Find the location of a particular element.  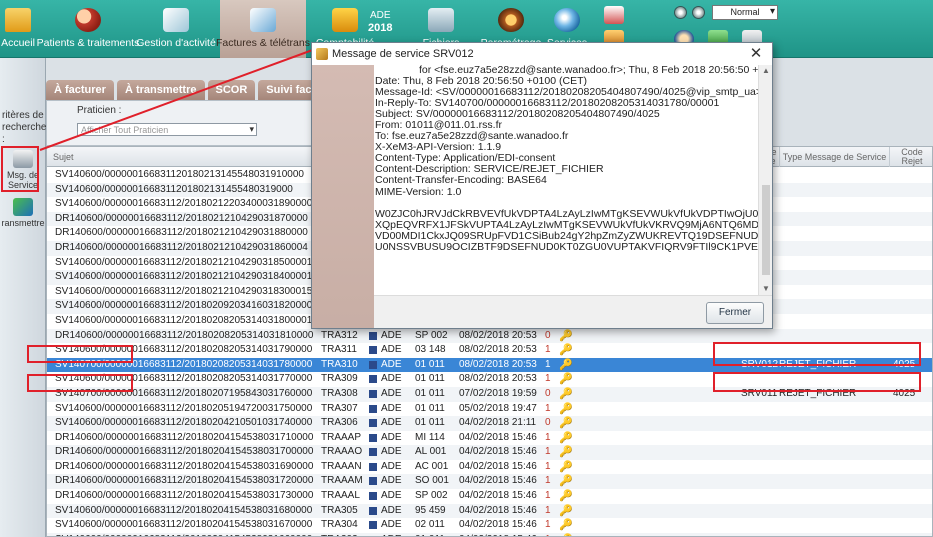

row-code: TRAAAP is located at coordinates (341, 437).